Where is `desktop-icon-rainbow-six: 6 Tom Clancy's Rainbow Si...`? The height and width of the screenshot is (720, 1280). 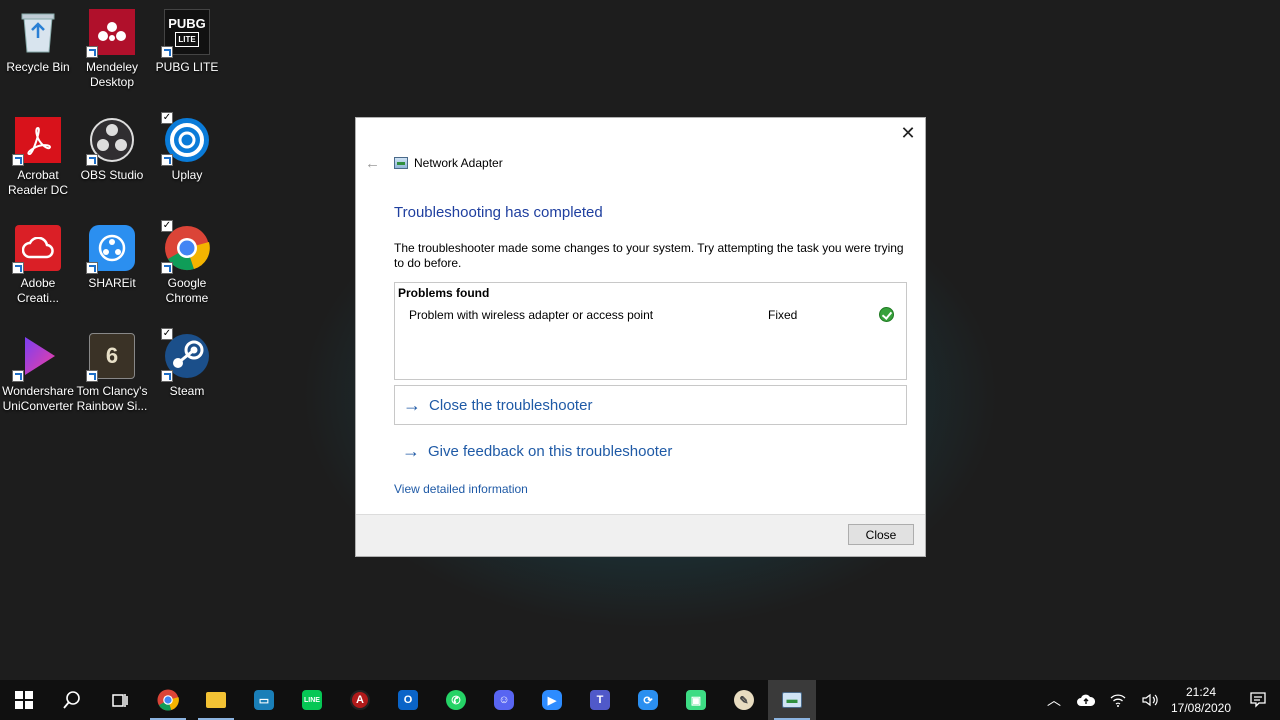
desktop-icon-rainbow-six: 6 Tom Clancy's Rainbow Si... is located at coordinates (112, 374).